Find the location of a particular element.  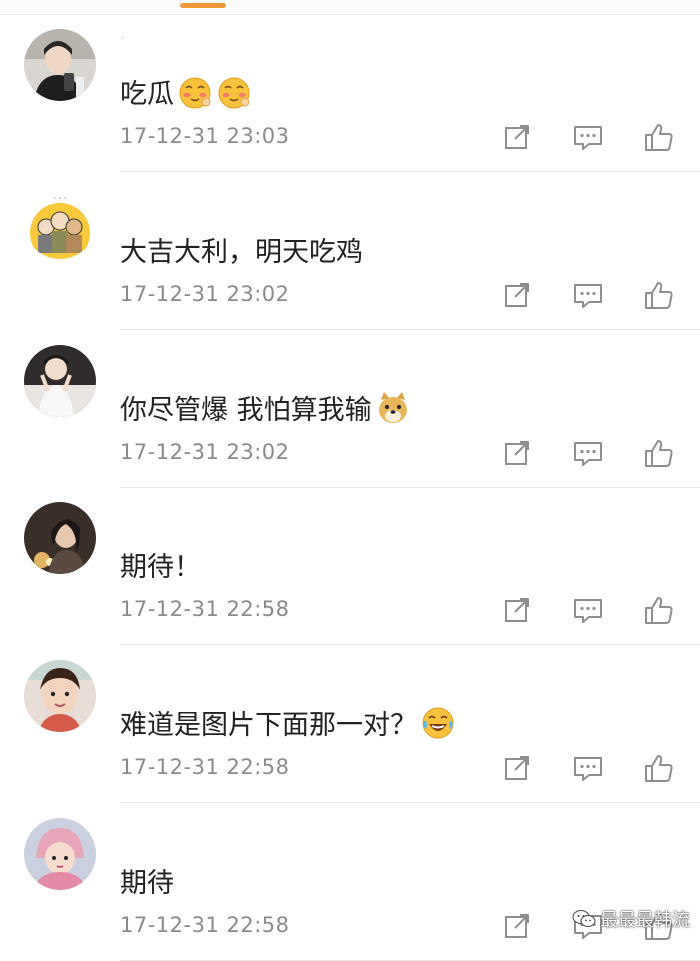

comment-text: 你尽管爆 我怕算我输 is located at coordinates (265, 407).